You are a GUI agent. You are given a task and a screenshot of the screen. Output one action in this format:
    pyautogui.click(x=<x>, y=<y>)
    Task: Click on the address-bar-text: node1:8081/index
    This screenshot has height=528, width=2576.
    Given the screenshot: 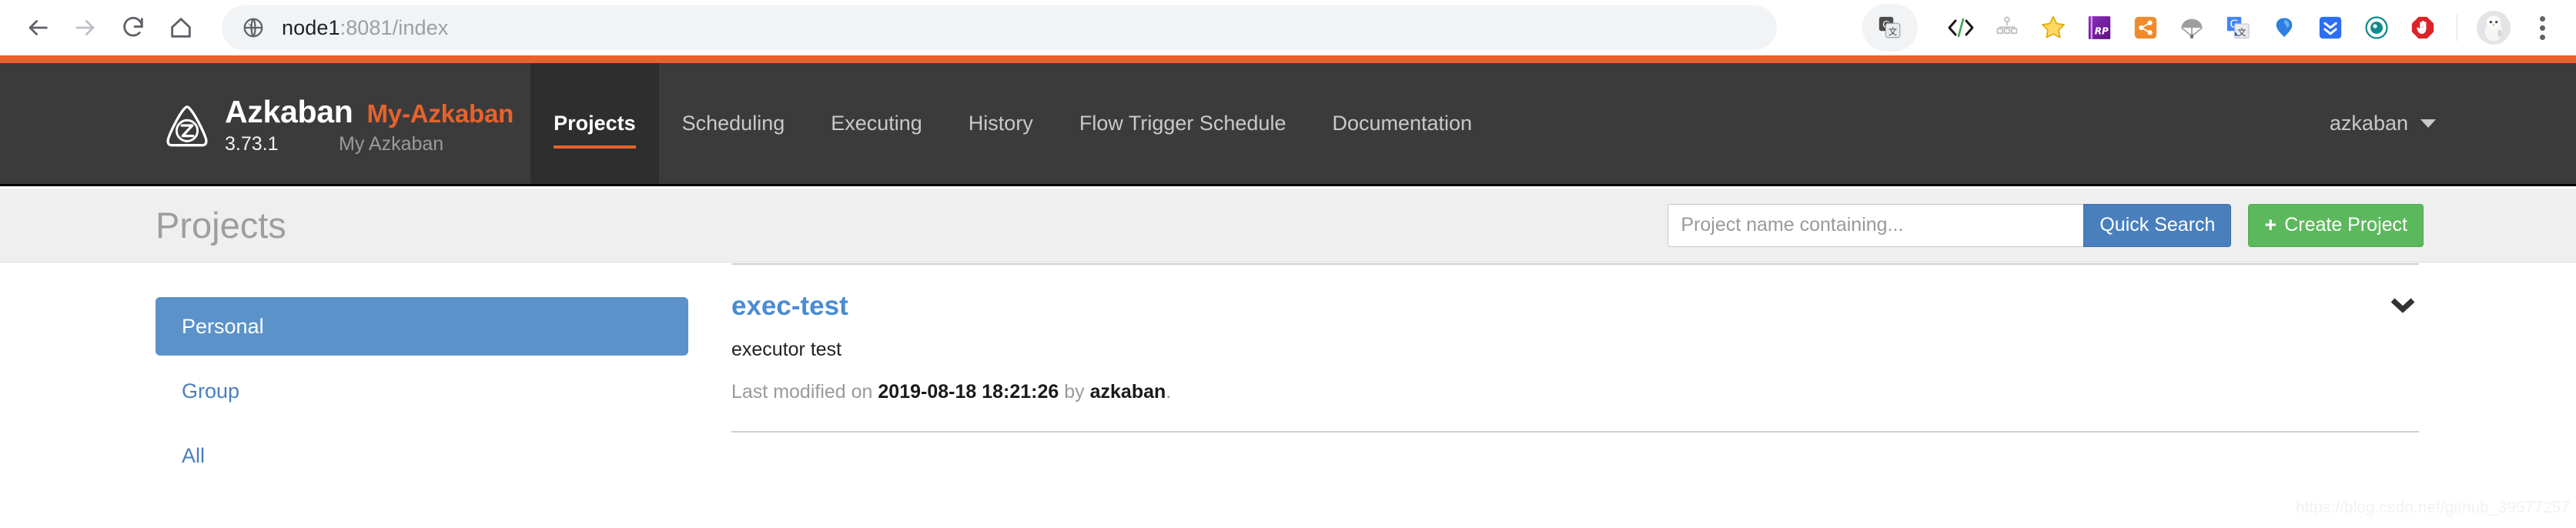 What is the action you would take?
    pyautogui.click(x=365, y=28)
    